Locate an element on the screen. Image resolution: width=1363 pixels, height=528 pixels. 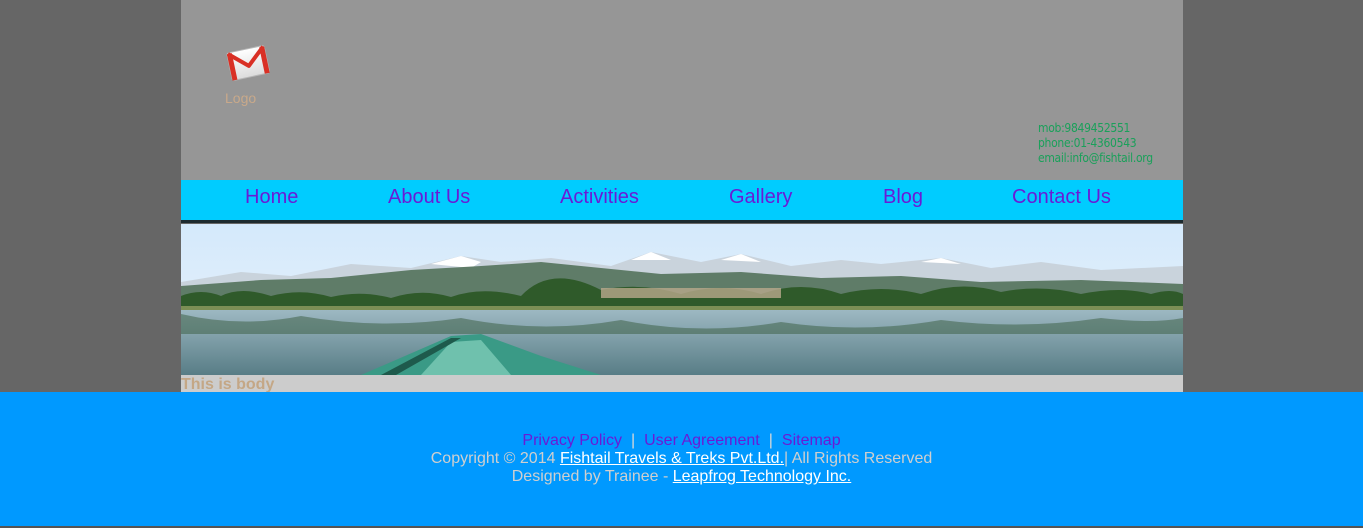
contact-mobile: mob:9849452551 is located at coordinates (1084, 128).